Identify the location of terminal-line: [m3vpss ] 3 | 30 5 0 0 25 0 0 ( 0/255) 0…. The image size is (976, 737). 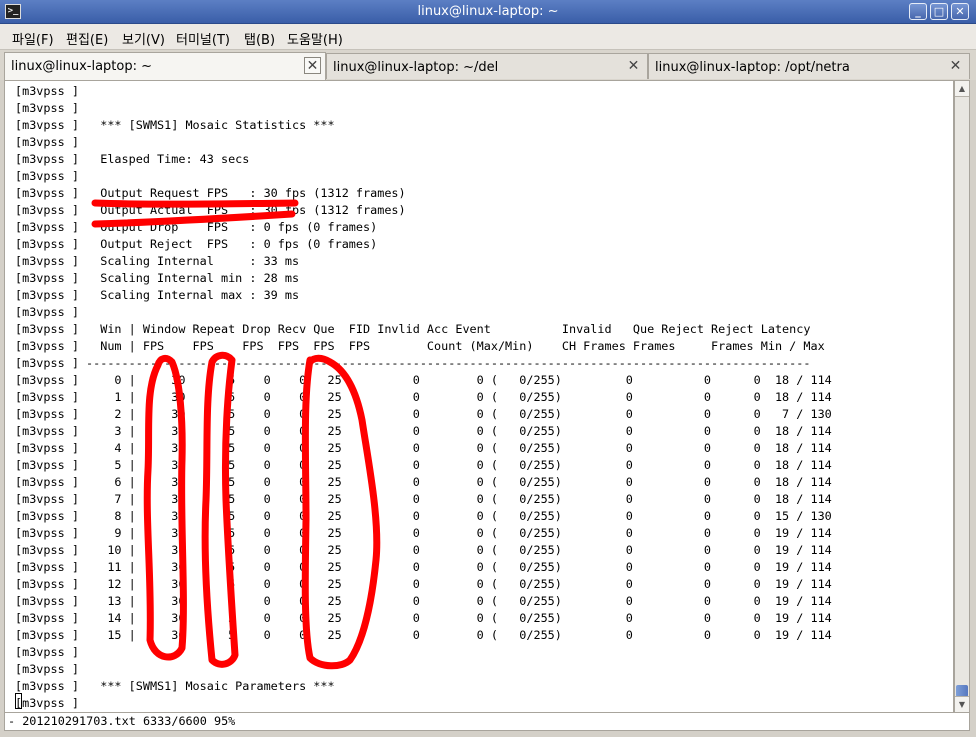
(423, 431).